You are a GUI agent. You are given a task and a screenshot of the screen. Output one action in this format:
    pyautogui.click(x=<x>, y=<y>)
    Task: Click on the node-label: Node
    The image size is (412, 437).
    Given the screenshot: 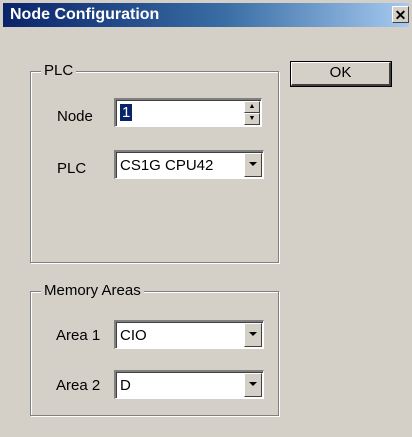 What is the action you would take?
    pyautogui.click(x=75, y=116)
    